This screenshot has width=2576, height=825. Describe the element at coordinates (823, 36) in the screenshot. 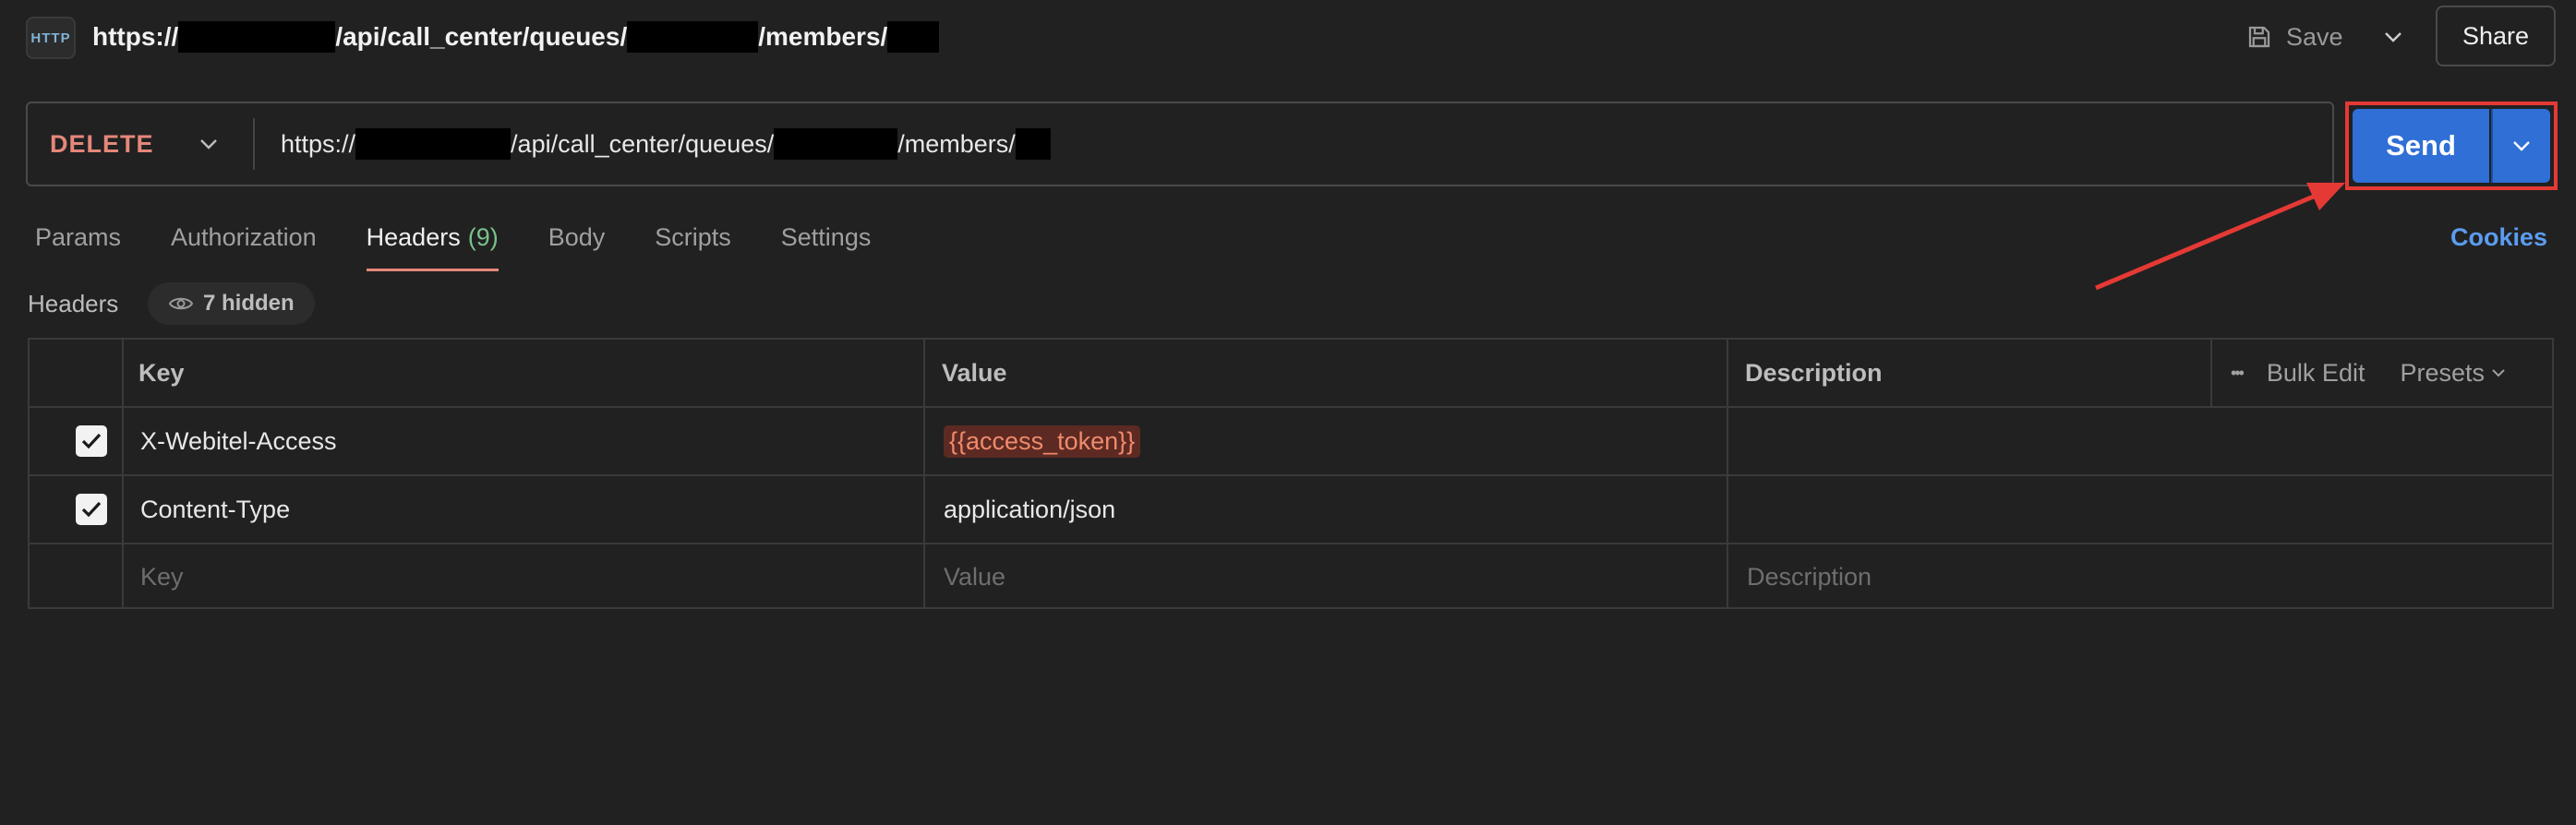

I see `title-url-path-2: /members/` at that location.